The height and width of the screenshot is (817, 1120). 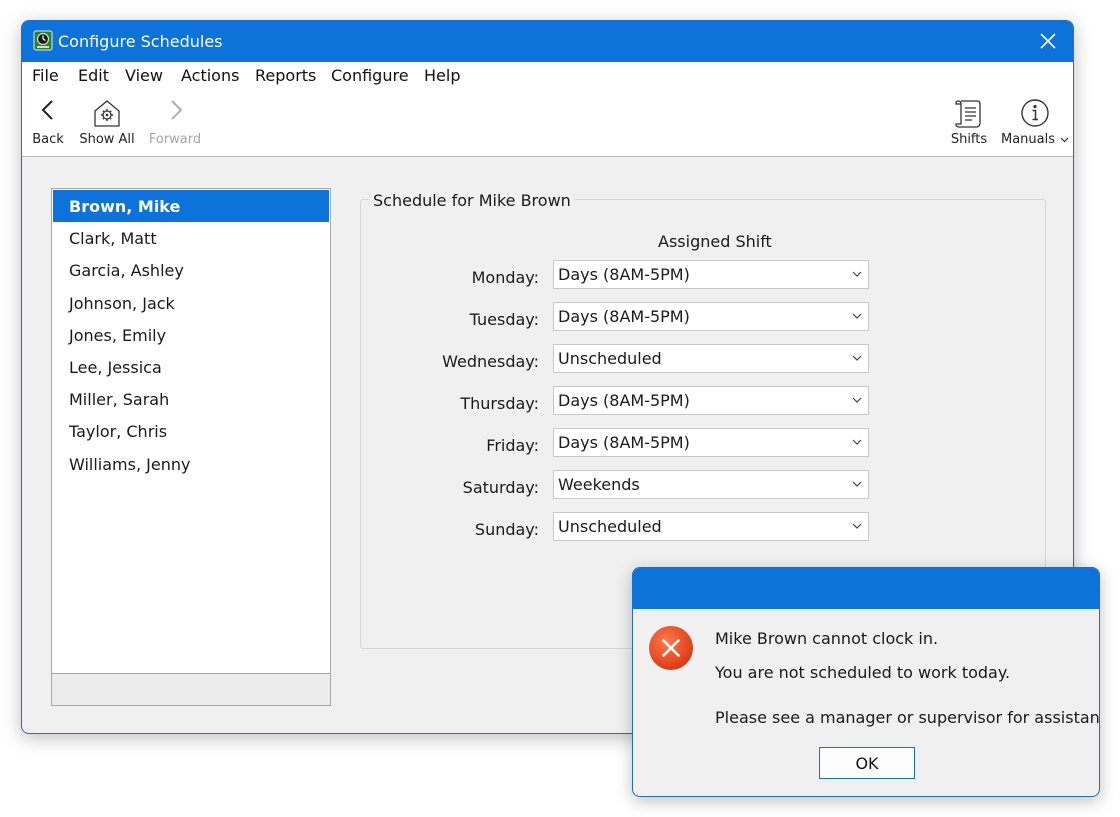 What do you see at coordinates (107, 113) in the screenshot?
I see `settings-house-icon` at bounding box center [107, 113].